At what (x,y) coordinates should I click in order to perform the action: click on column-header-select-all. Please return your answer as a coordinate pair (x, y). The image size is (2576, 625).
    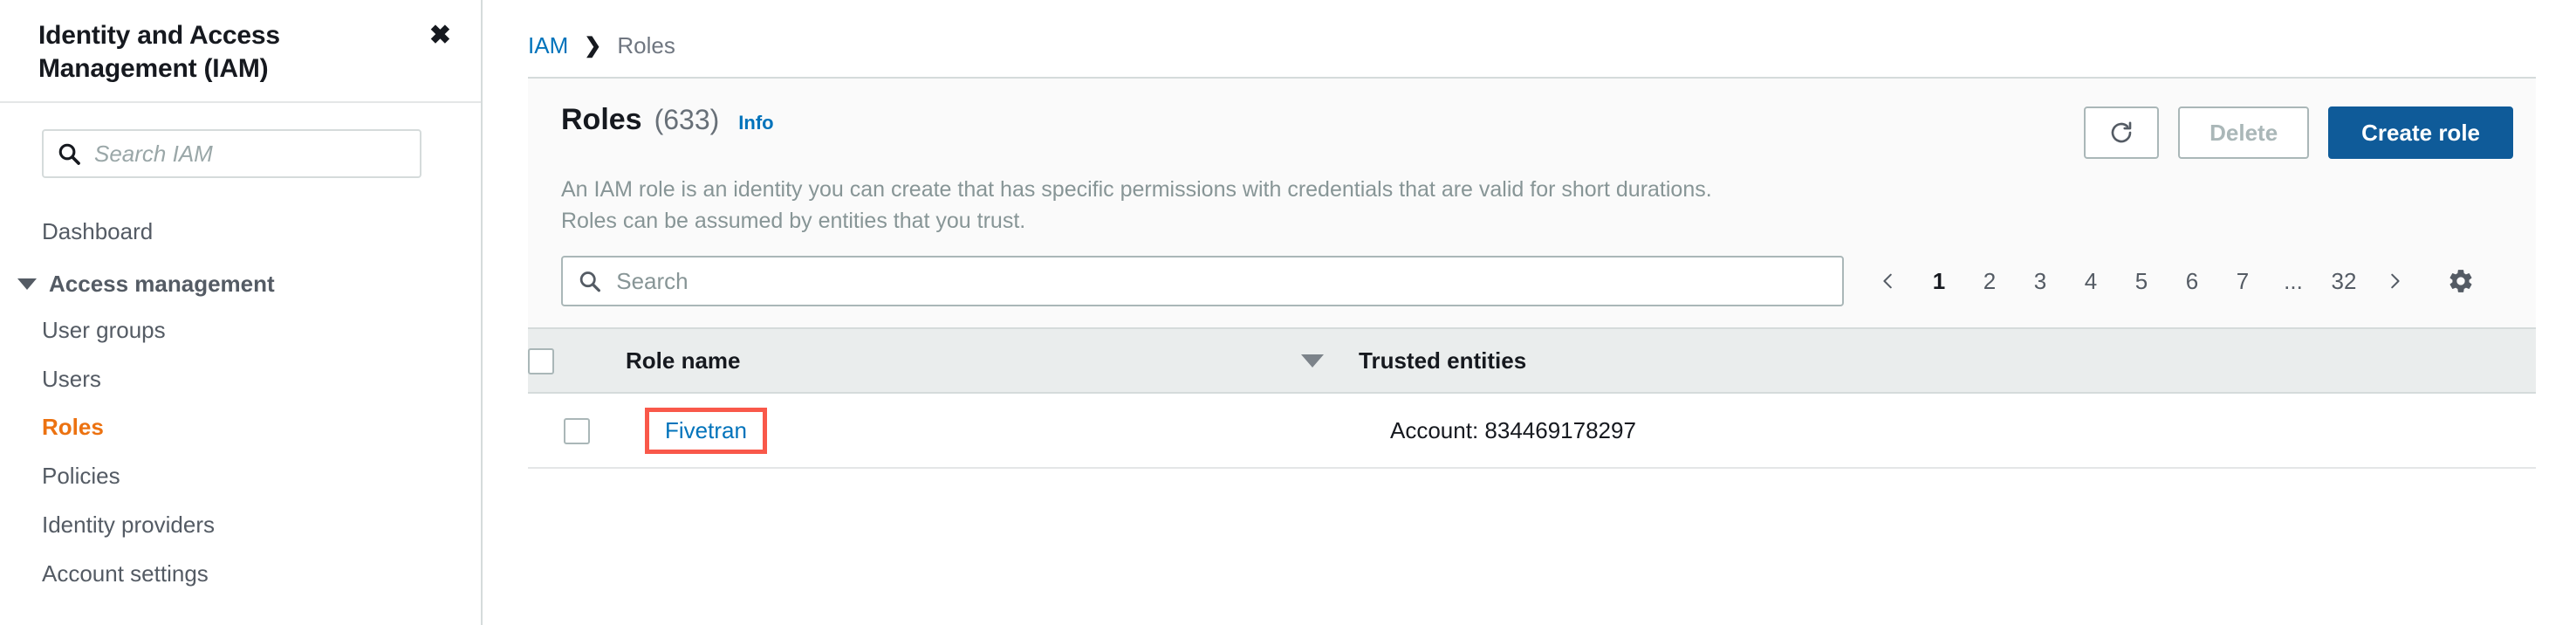
    Looking at the image, I should click on (577, 360).